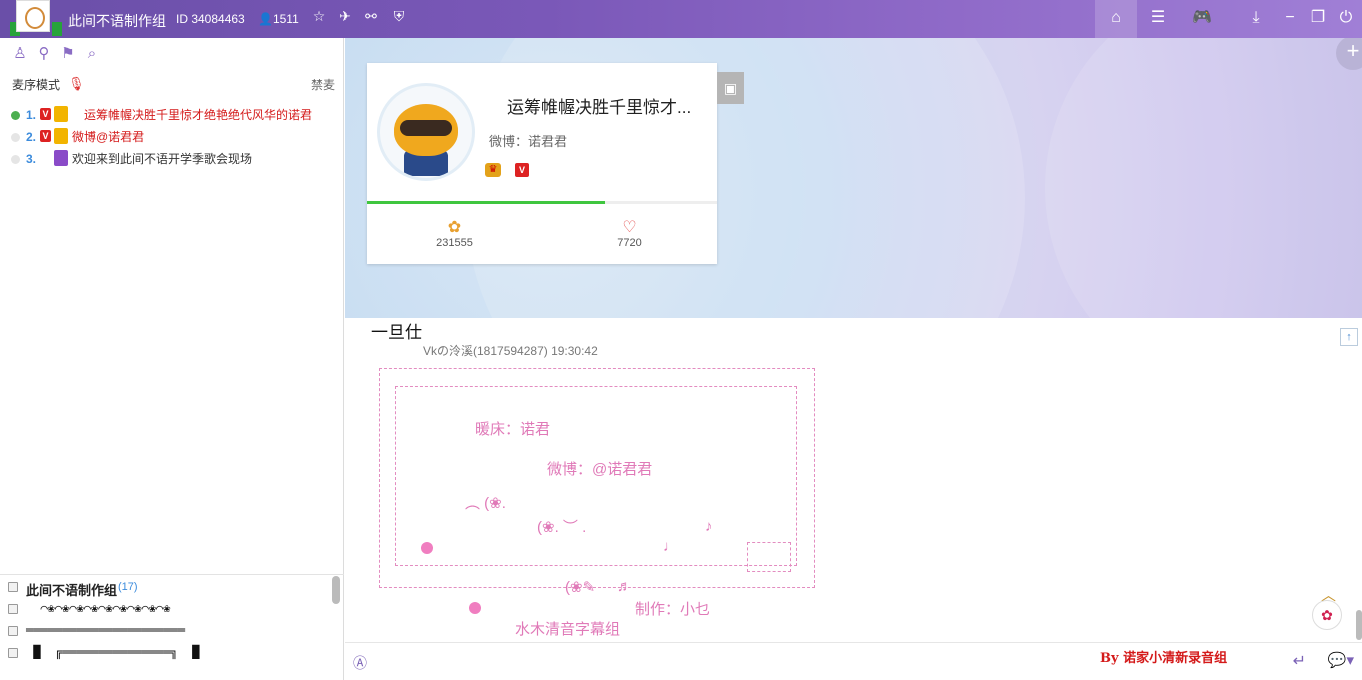 The image size is (1362, 680). I want to click on power-icon: ⏻, so click(1346, 18).